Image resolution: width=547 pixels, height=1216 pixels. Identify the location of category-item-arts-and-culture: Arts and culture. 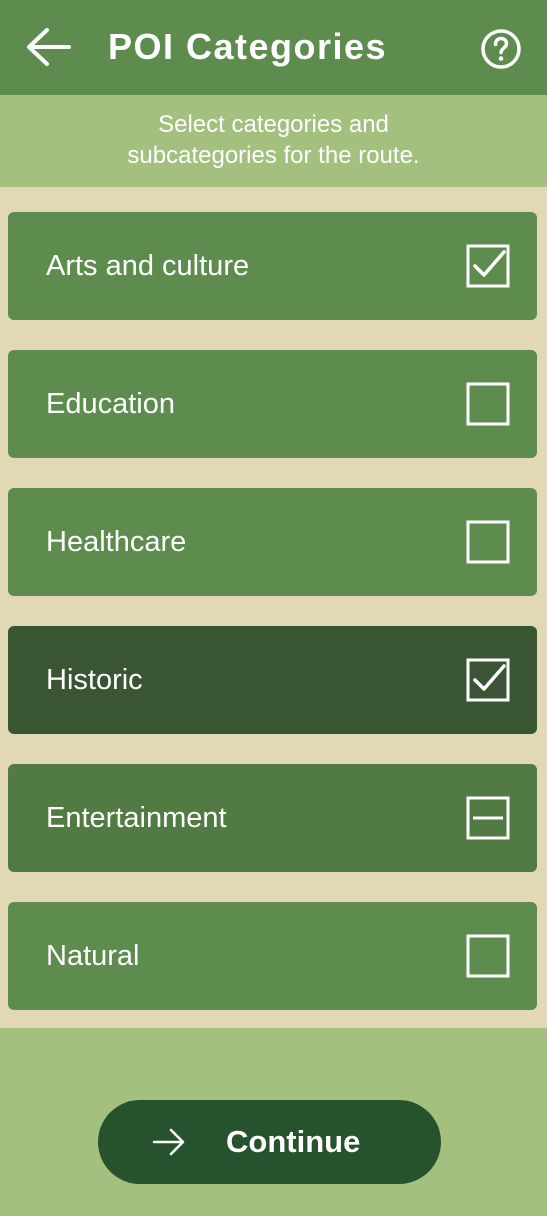
(272, 266).